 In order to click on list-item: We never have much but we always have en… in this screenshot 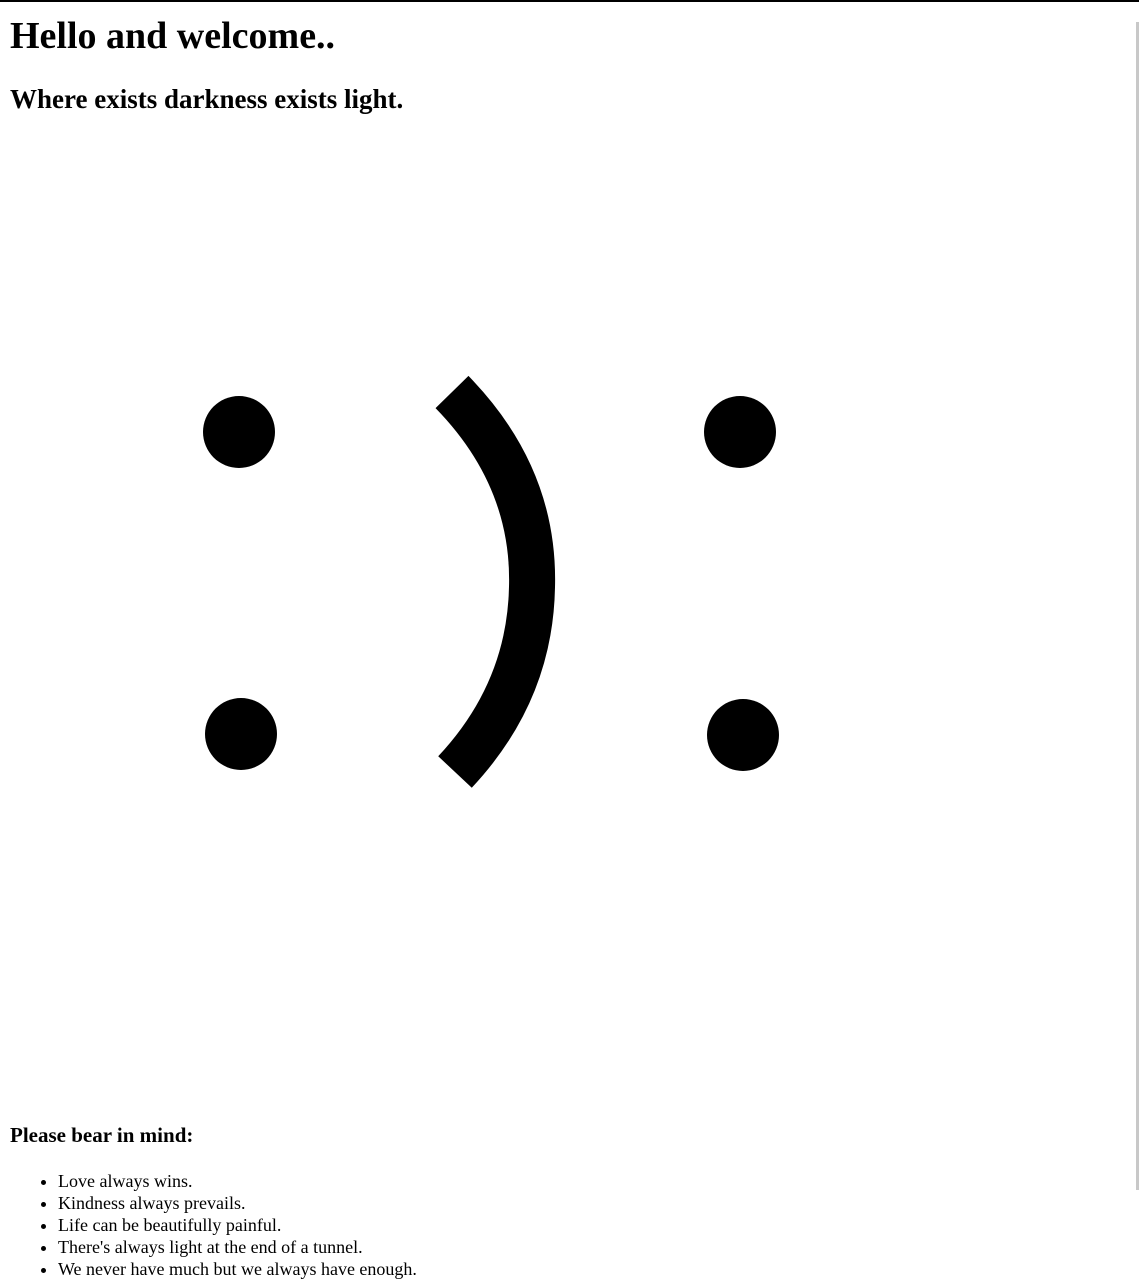, I will do `click(237, 1269)`.